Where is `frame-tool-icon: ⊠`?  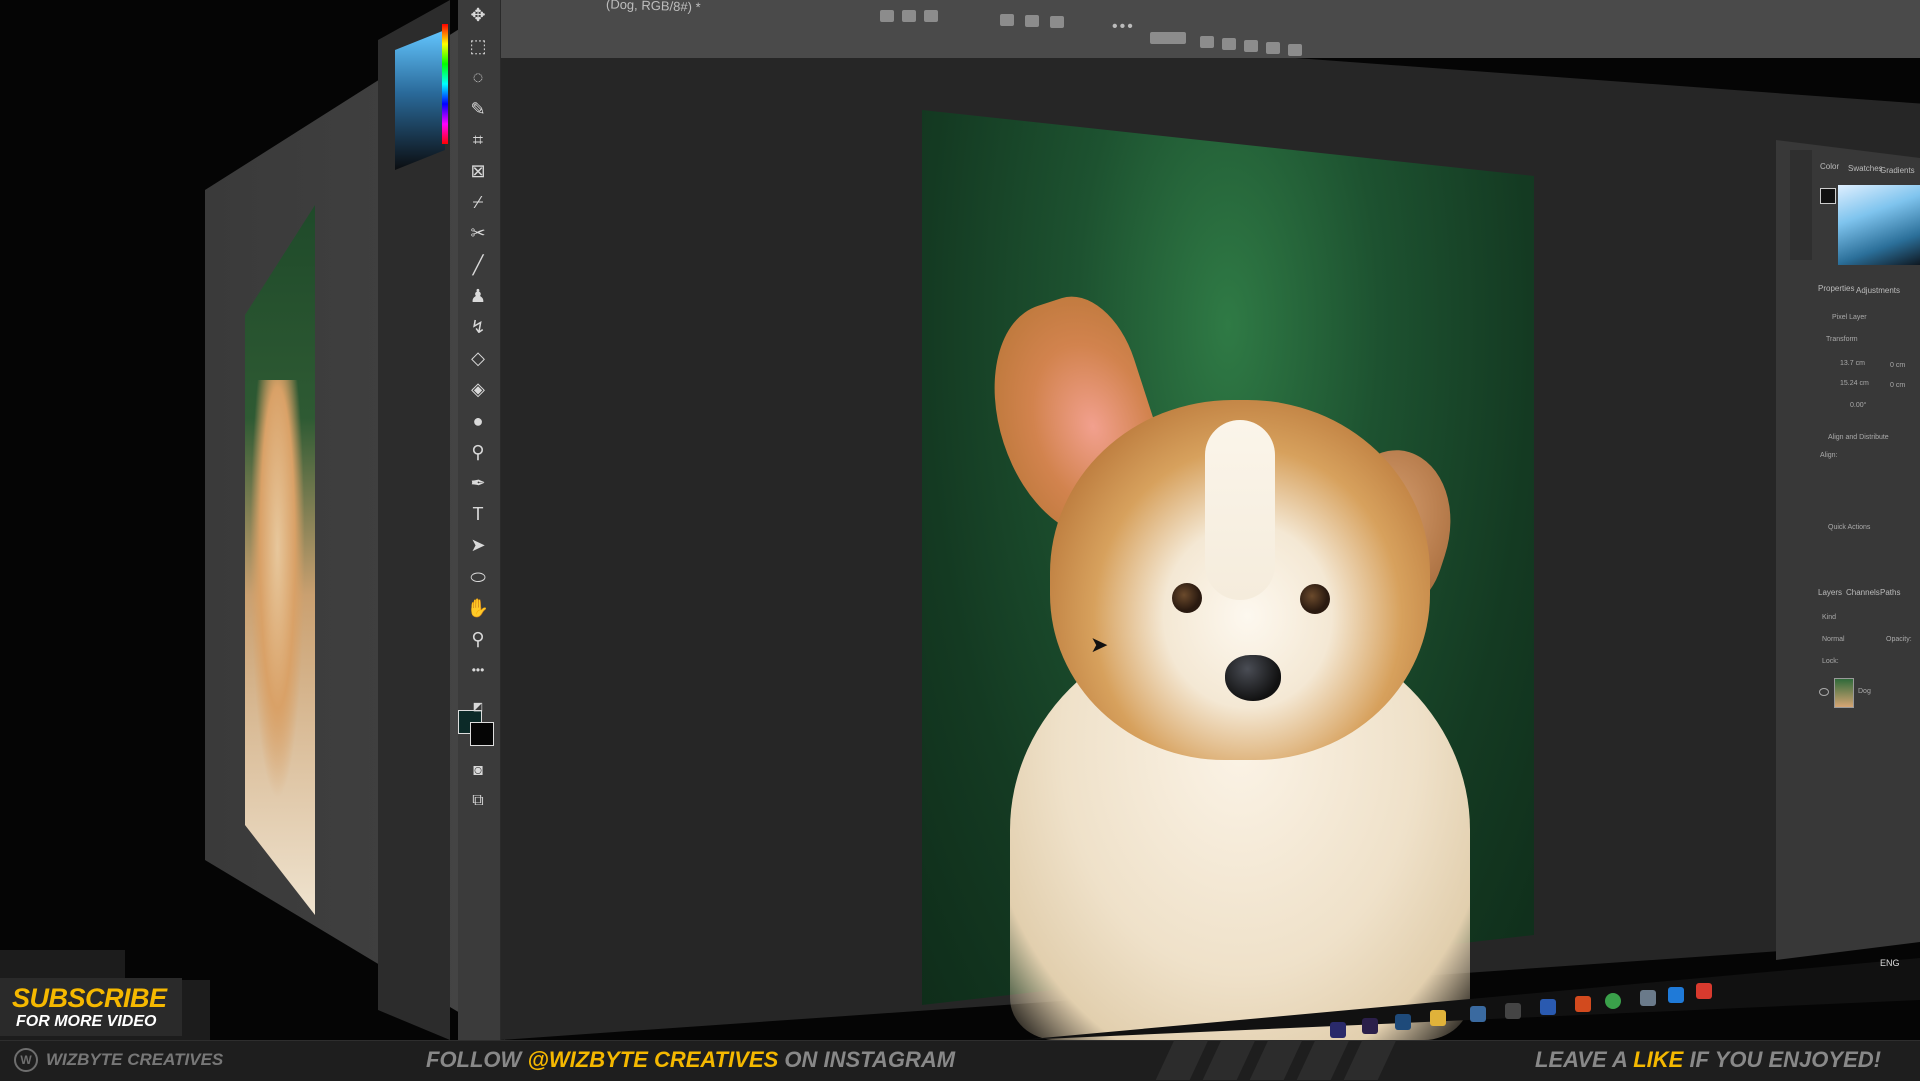
frame-tool-icon: ⊠ is located at coordinates (478, 171).